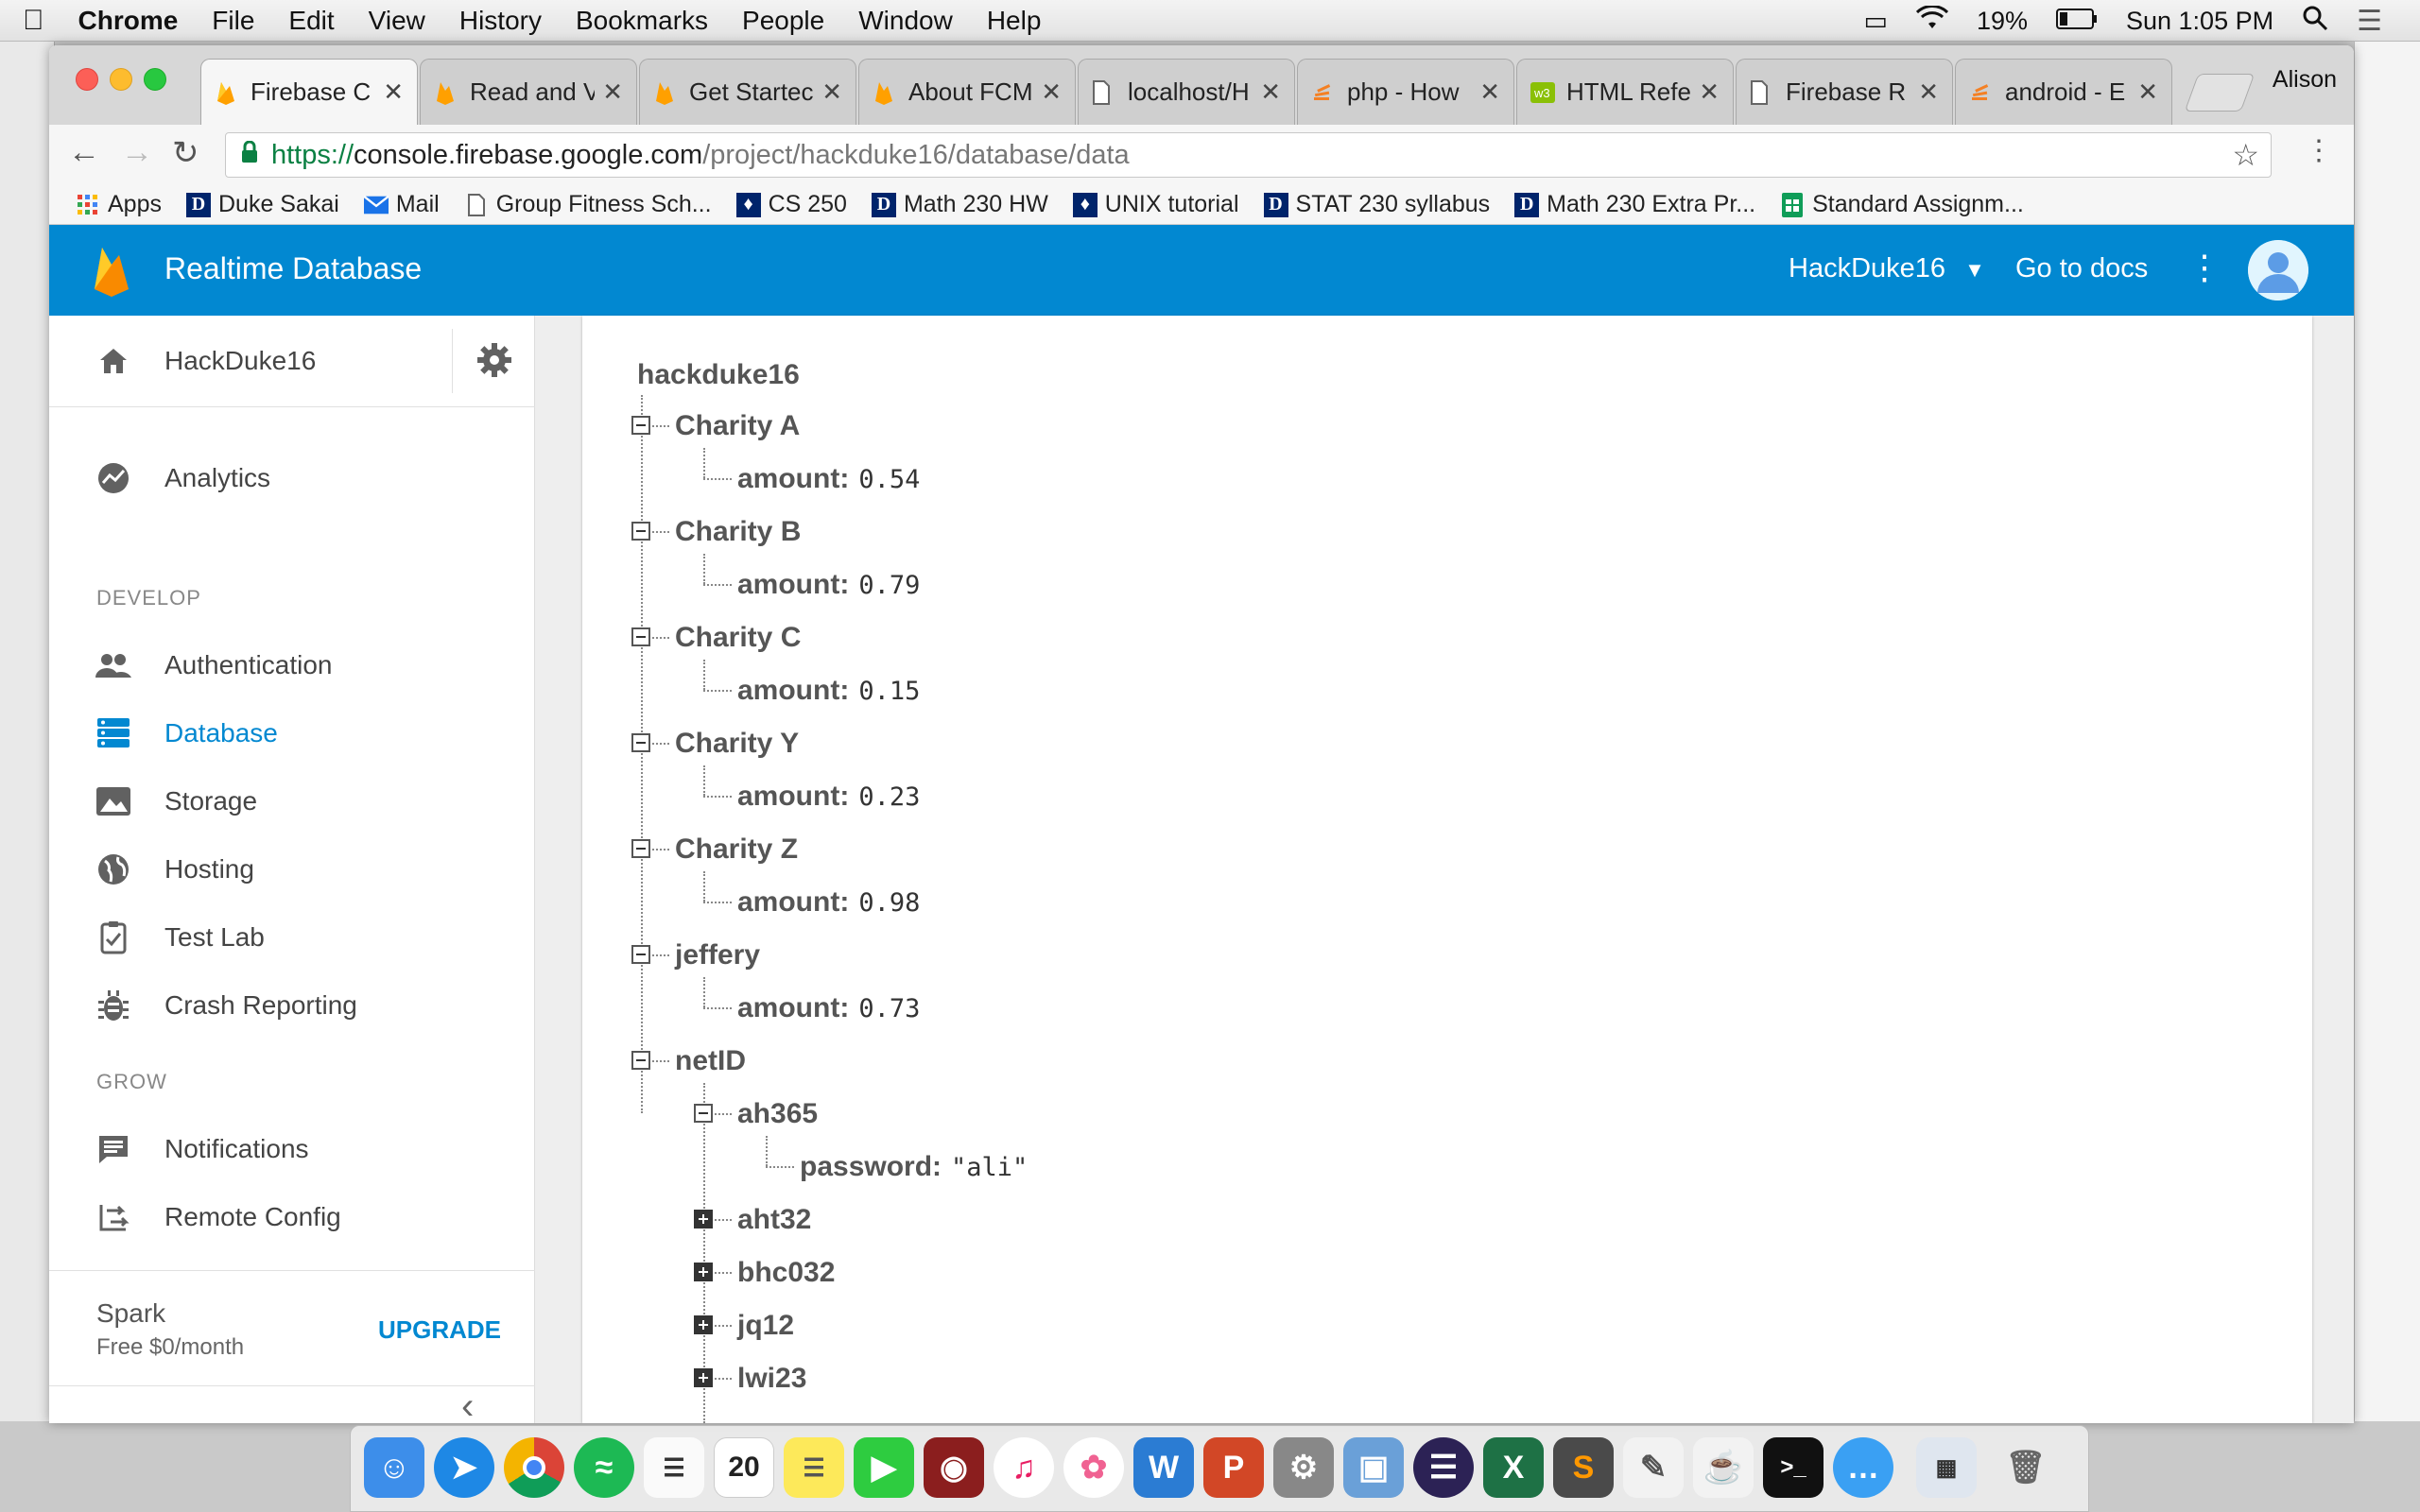 This screenshot has height=1512, width=2420. I want to click on excel-icon: X, so click(1513, 1467).